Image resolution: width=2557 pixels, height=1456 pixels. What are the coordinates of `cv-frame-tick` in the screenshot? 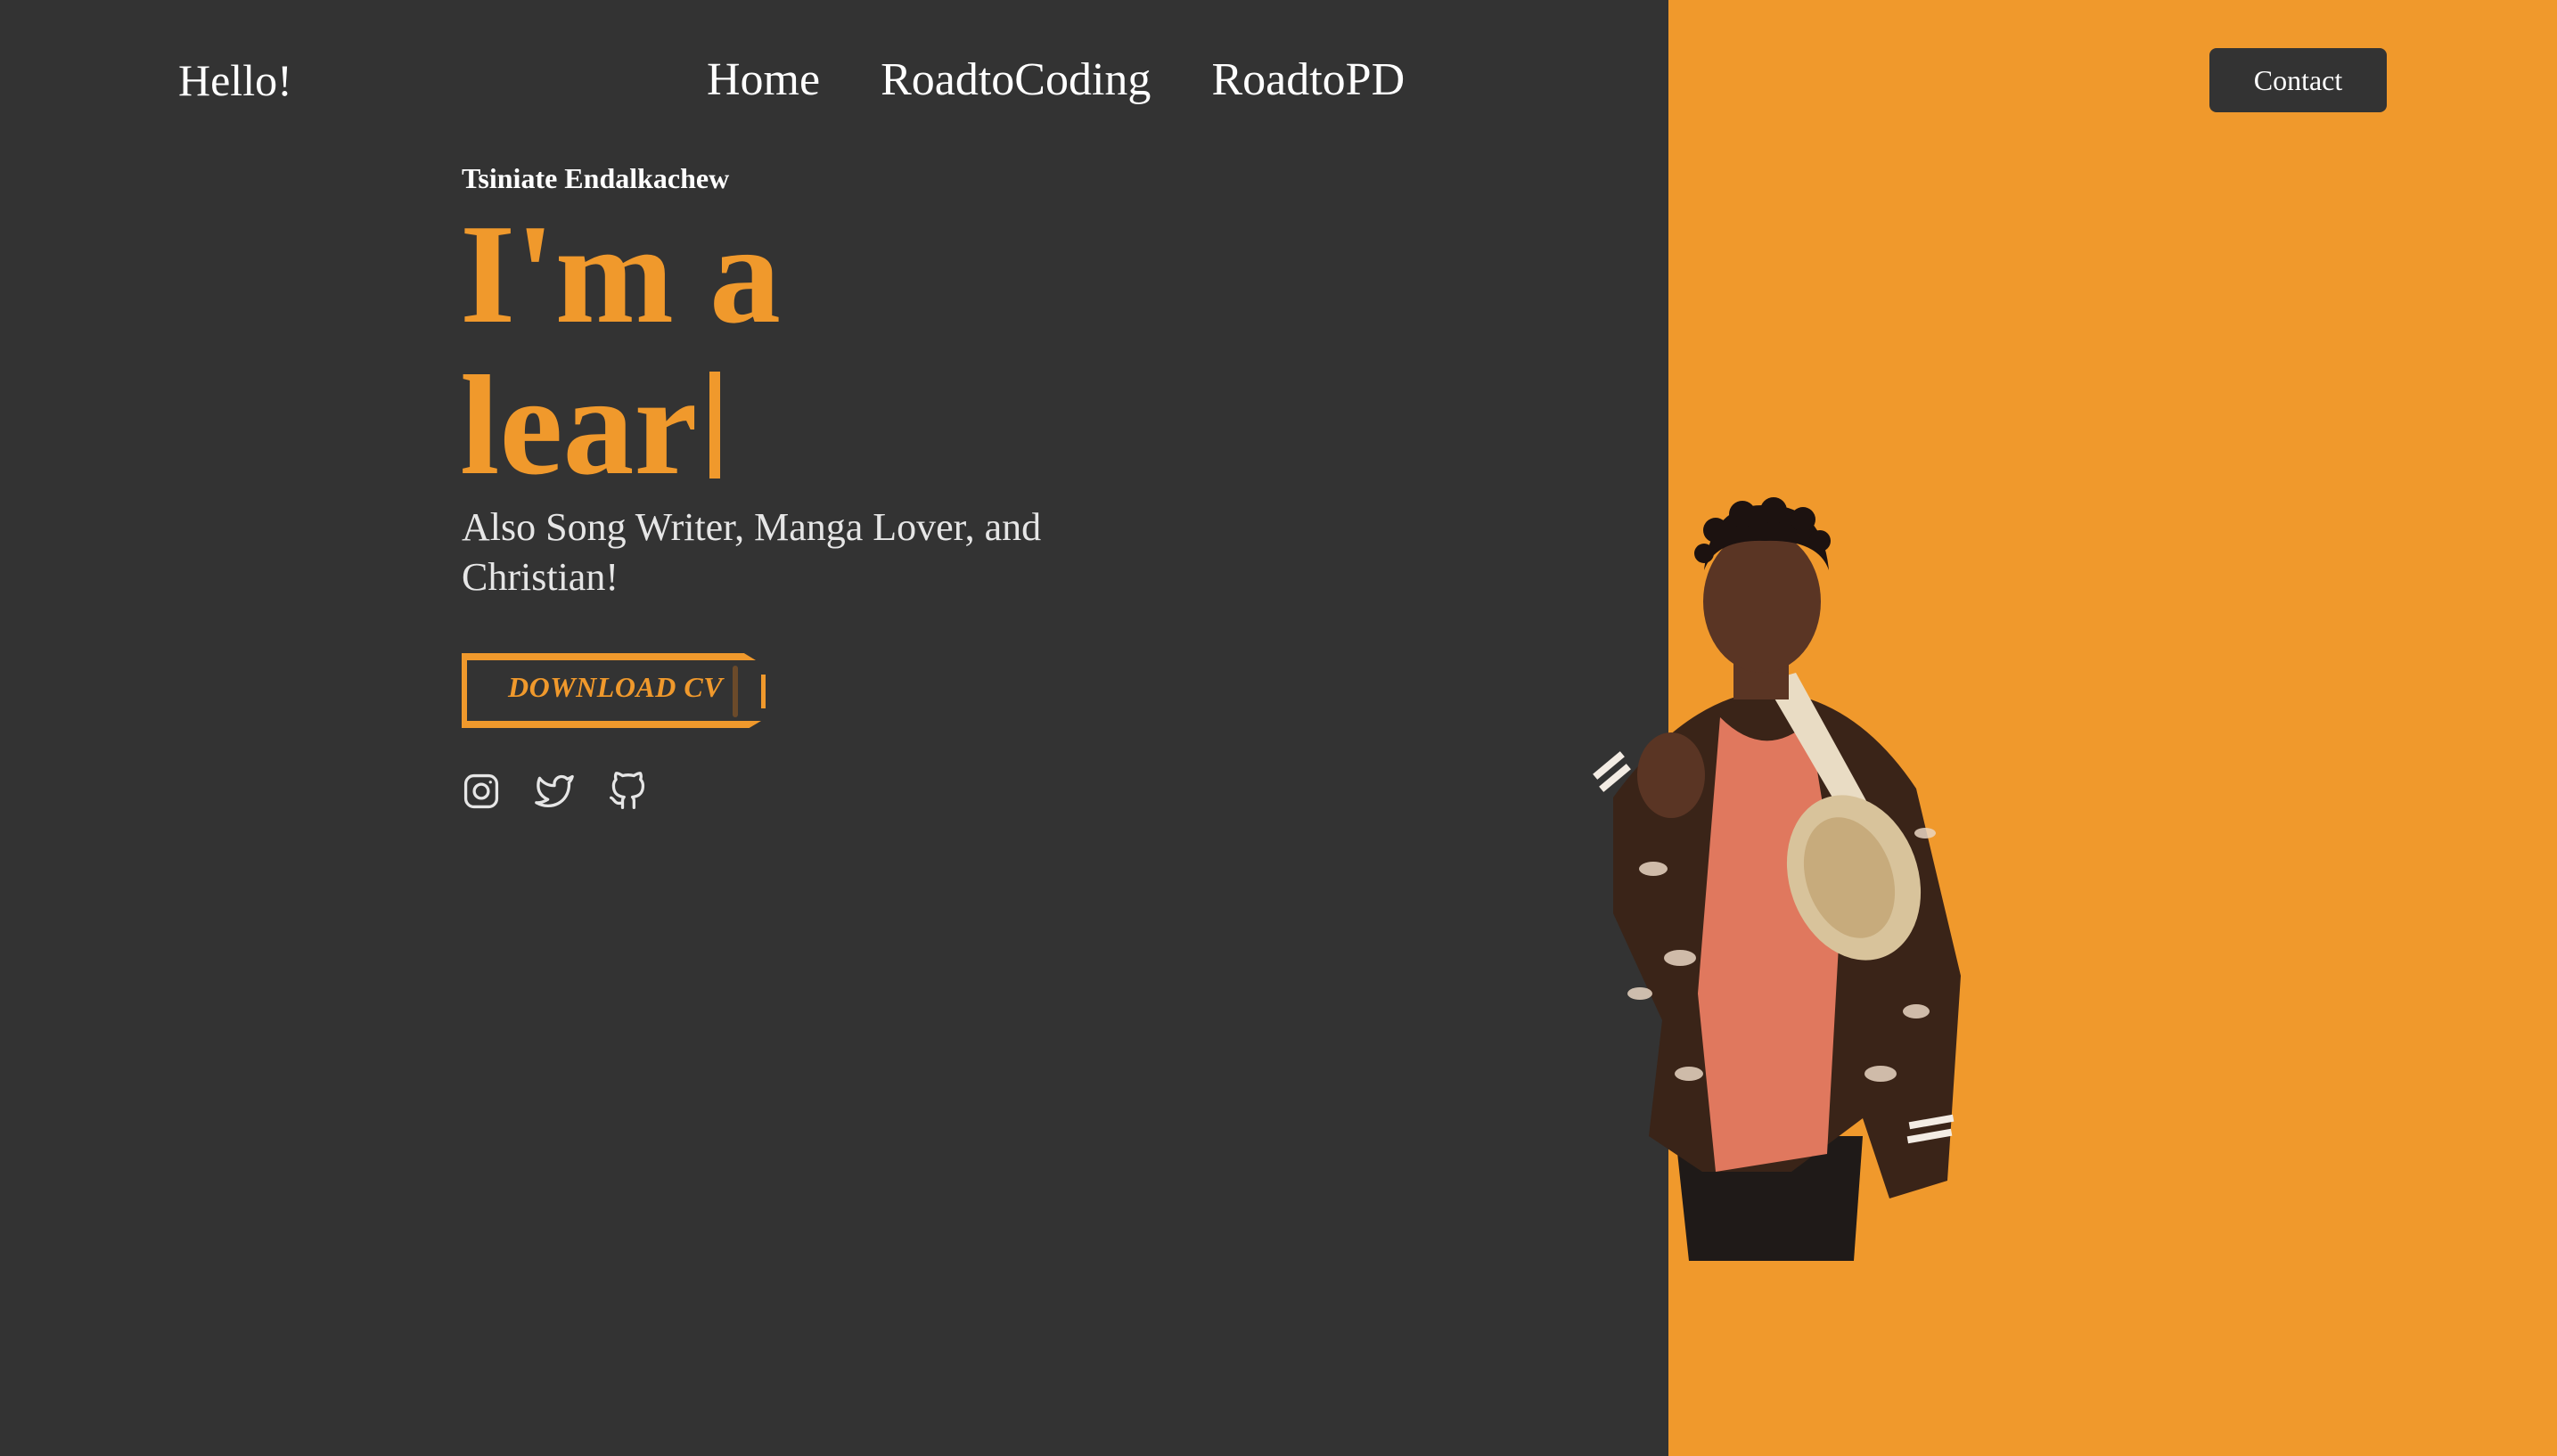 It's located at (763, 691).